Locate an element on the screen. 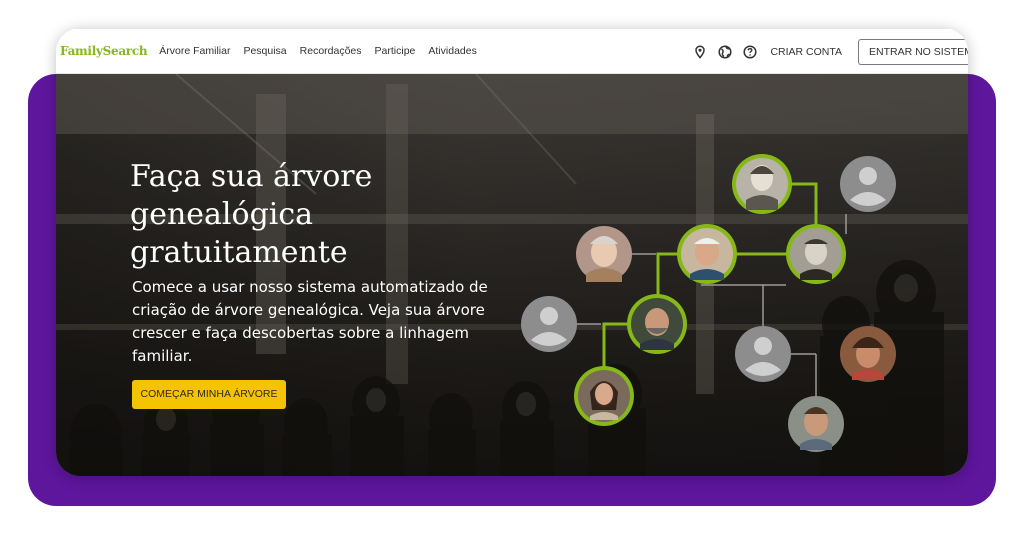 The height and width of the screenshot is (536, 1024). sign-in-button: ENTRAR NO SISTEMA is located at coordinates (913, 52).